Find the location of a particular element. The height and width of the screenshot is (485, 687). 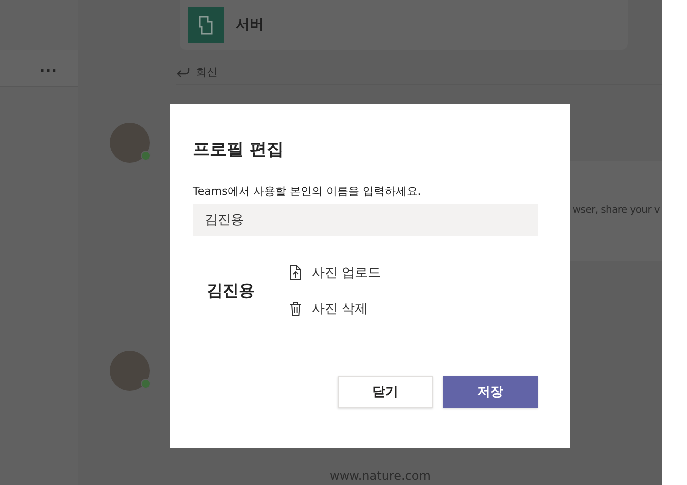

save-button: 저장 is located at coordinates (490, 392).